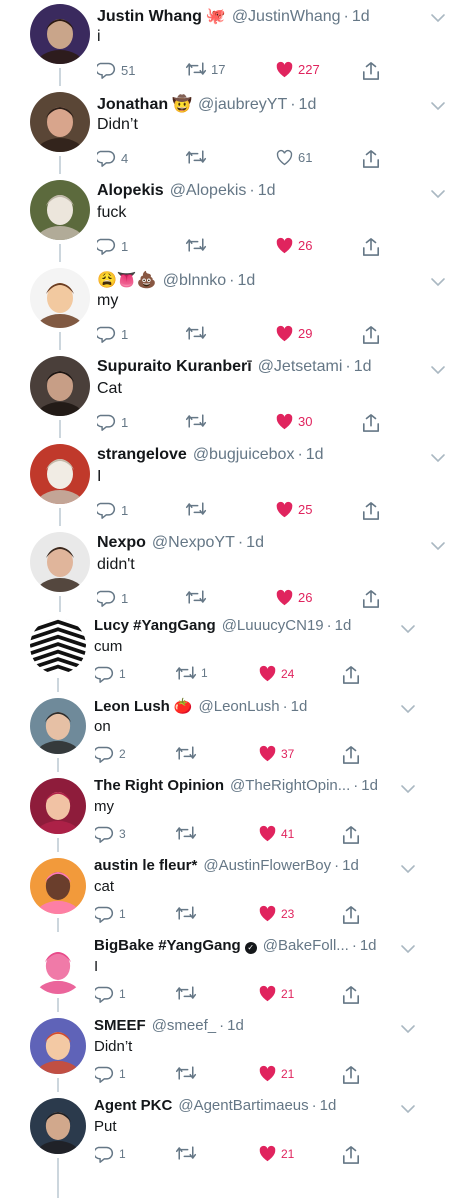 The width and height of the screenshot is (468, 1200). What do you see at coordinates (239, 706) in the screenshot?
I see `user-handle: @LeonLush` at bounding box center [239, 706].